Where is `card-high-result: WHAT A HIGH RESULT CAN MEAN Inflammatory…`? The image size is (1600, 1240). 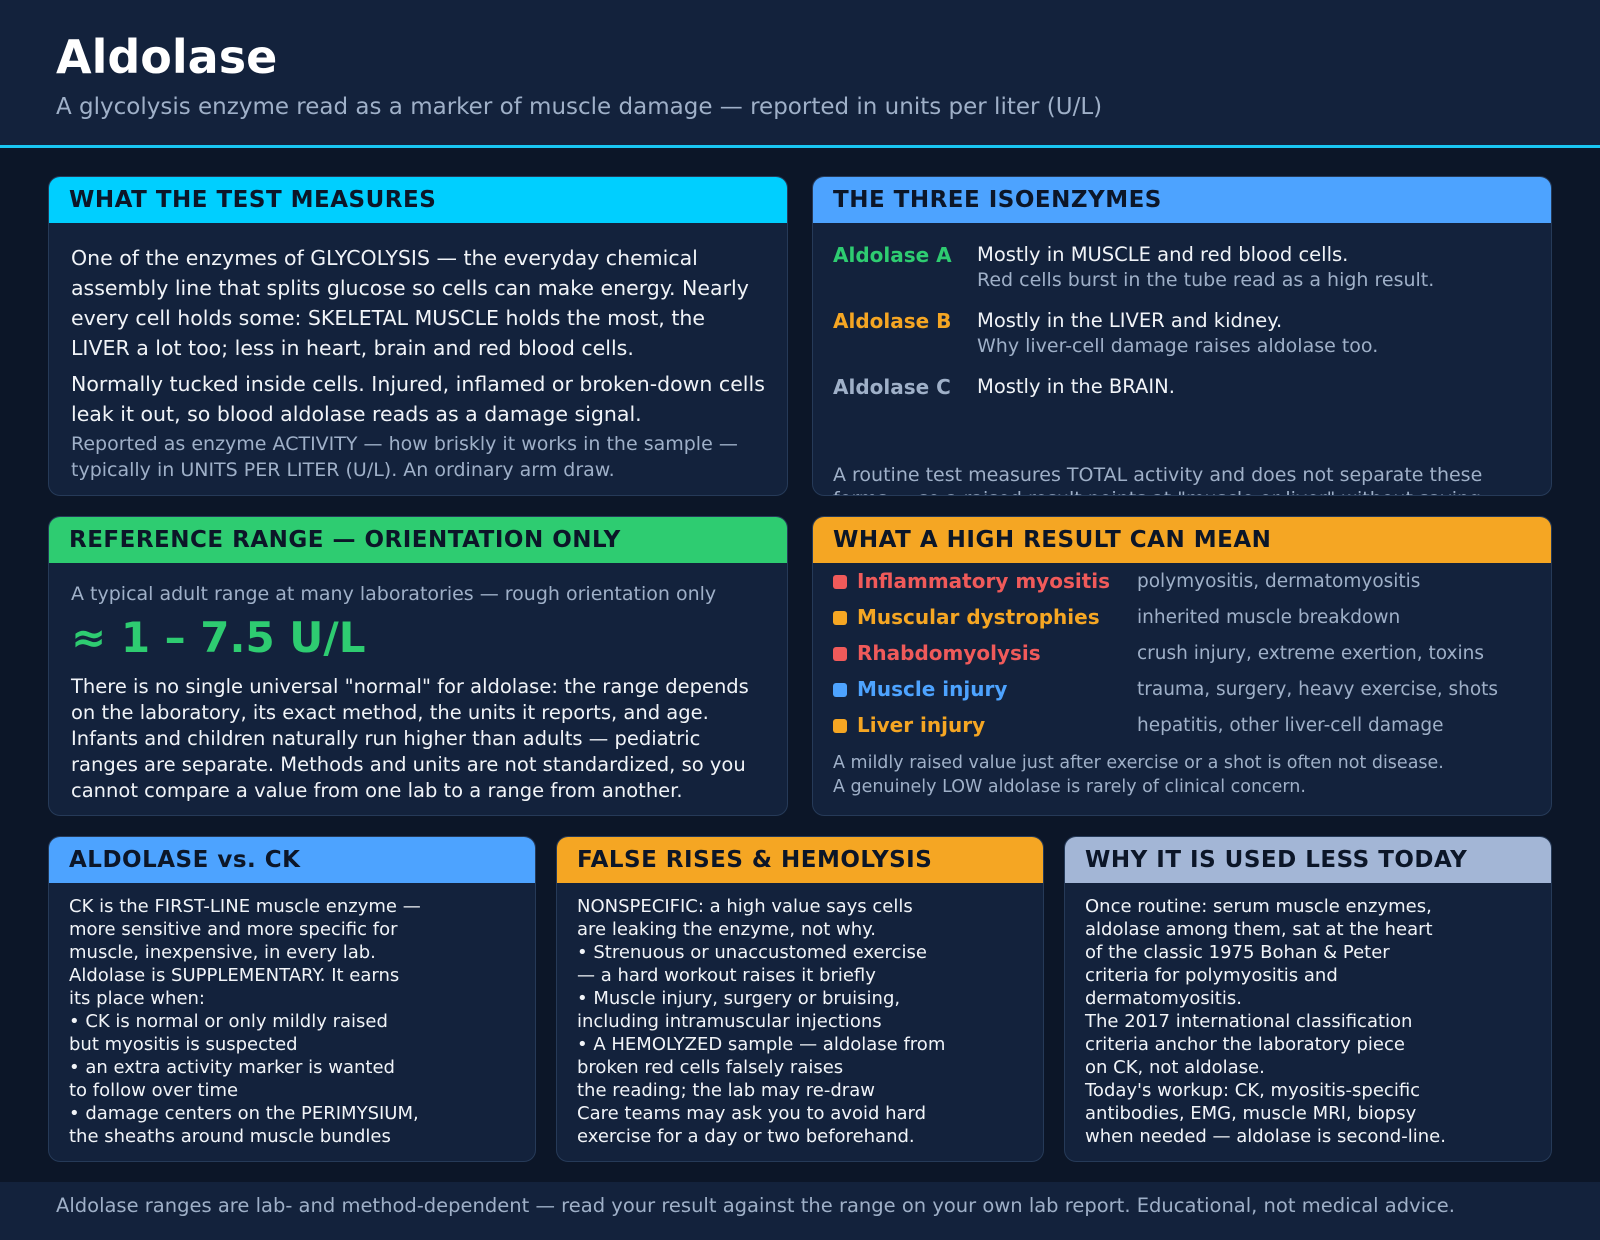
card-high-result: WHAT A HIGH RESULT CAN MEAN Inflammatory… is located at coordinates (1182, 666).